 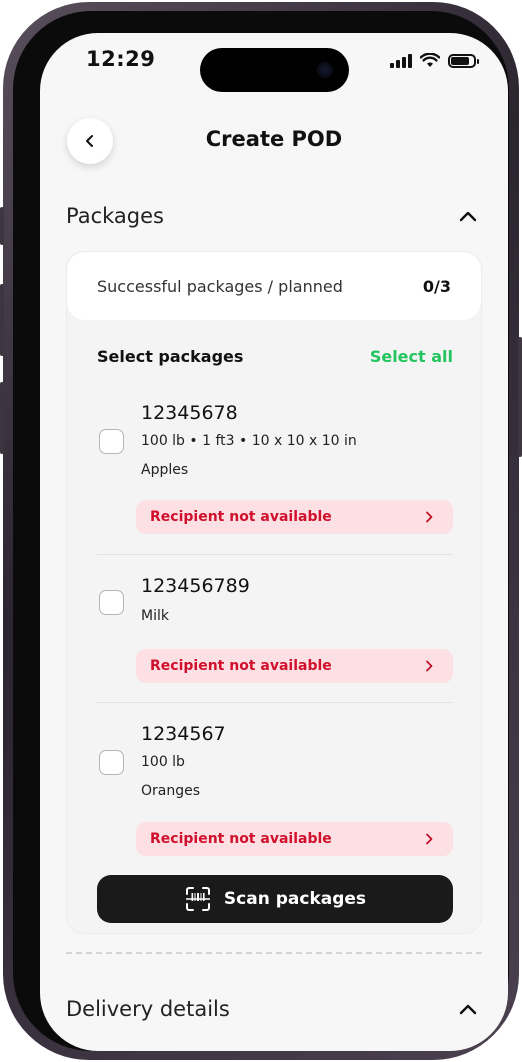 What do you see at coordinates (189, 413) in the screenshot?
I see `package-id: 12345678` at bounding box center [189, 413].